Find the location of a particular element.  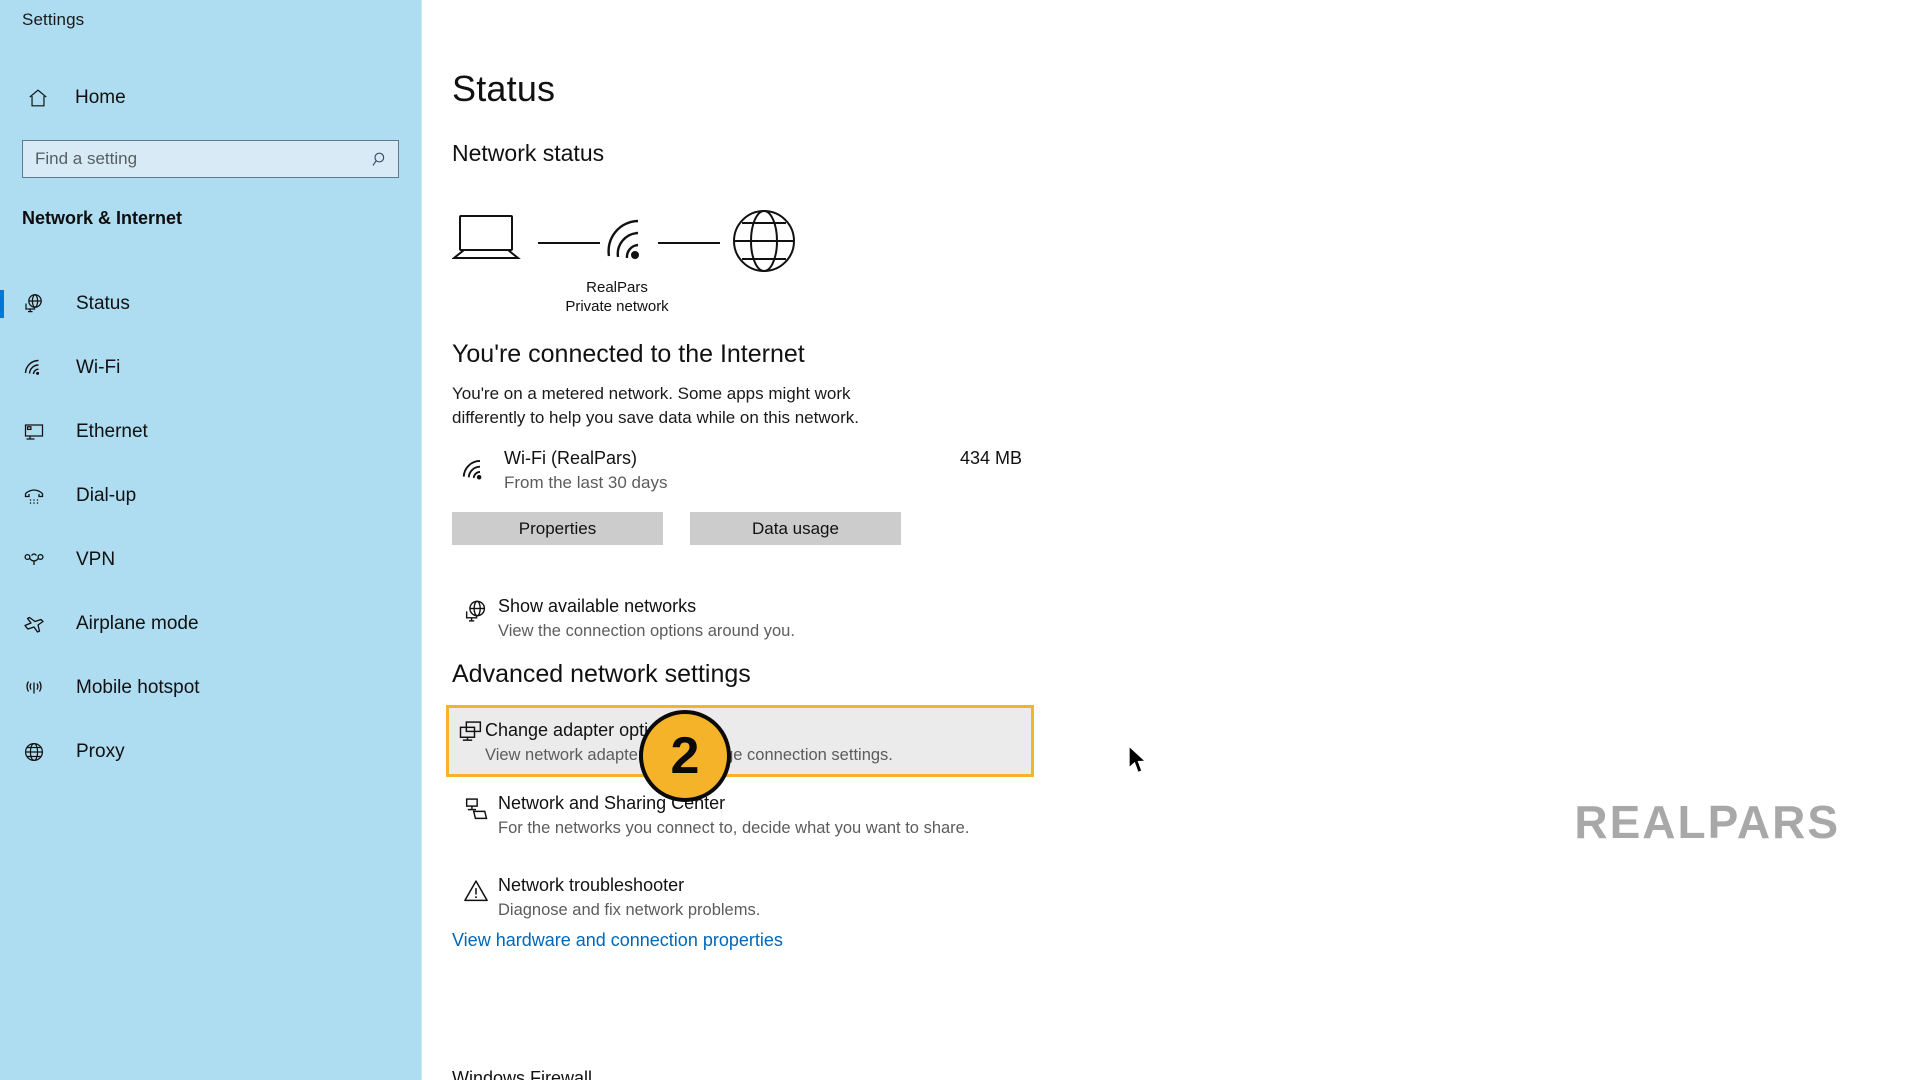

search-icon is located at coordinates (380, 159).